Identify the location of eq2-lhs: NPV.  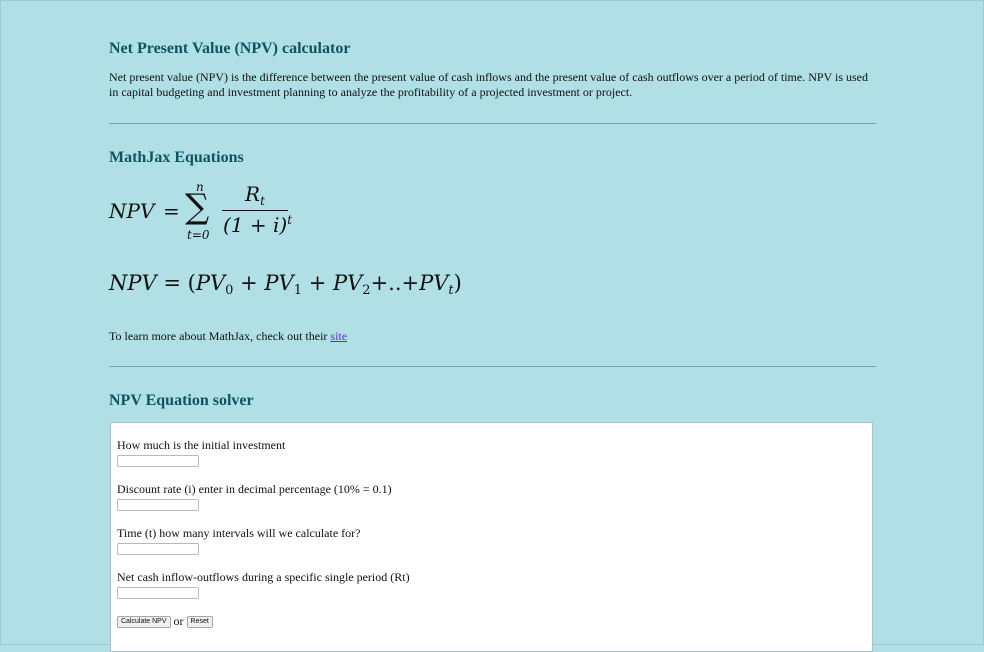
(133, 283).